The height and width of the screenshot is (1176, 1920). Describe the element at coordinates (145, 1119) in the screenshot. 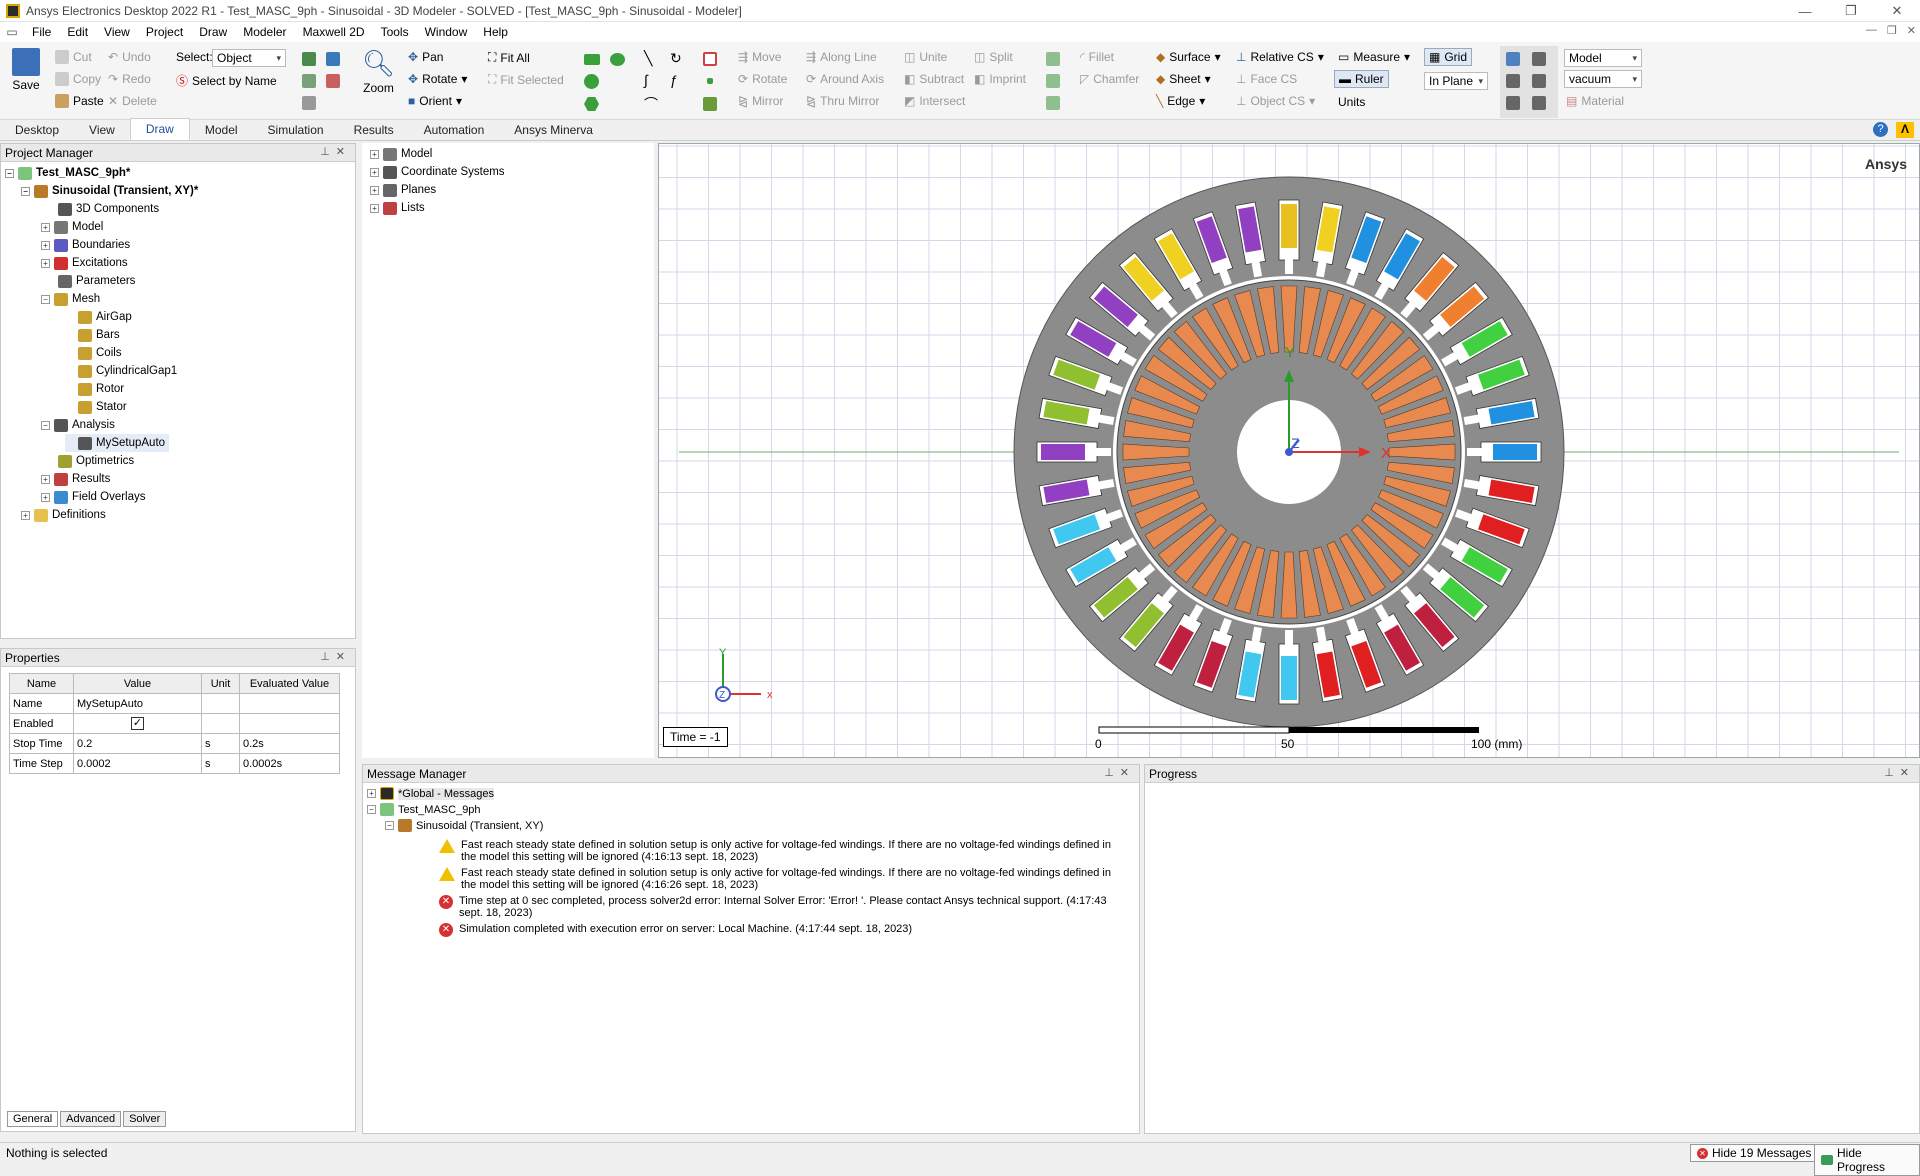

I see `properties-tab-solver: Solver` at that location.